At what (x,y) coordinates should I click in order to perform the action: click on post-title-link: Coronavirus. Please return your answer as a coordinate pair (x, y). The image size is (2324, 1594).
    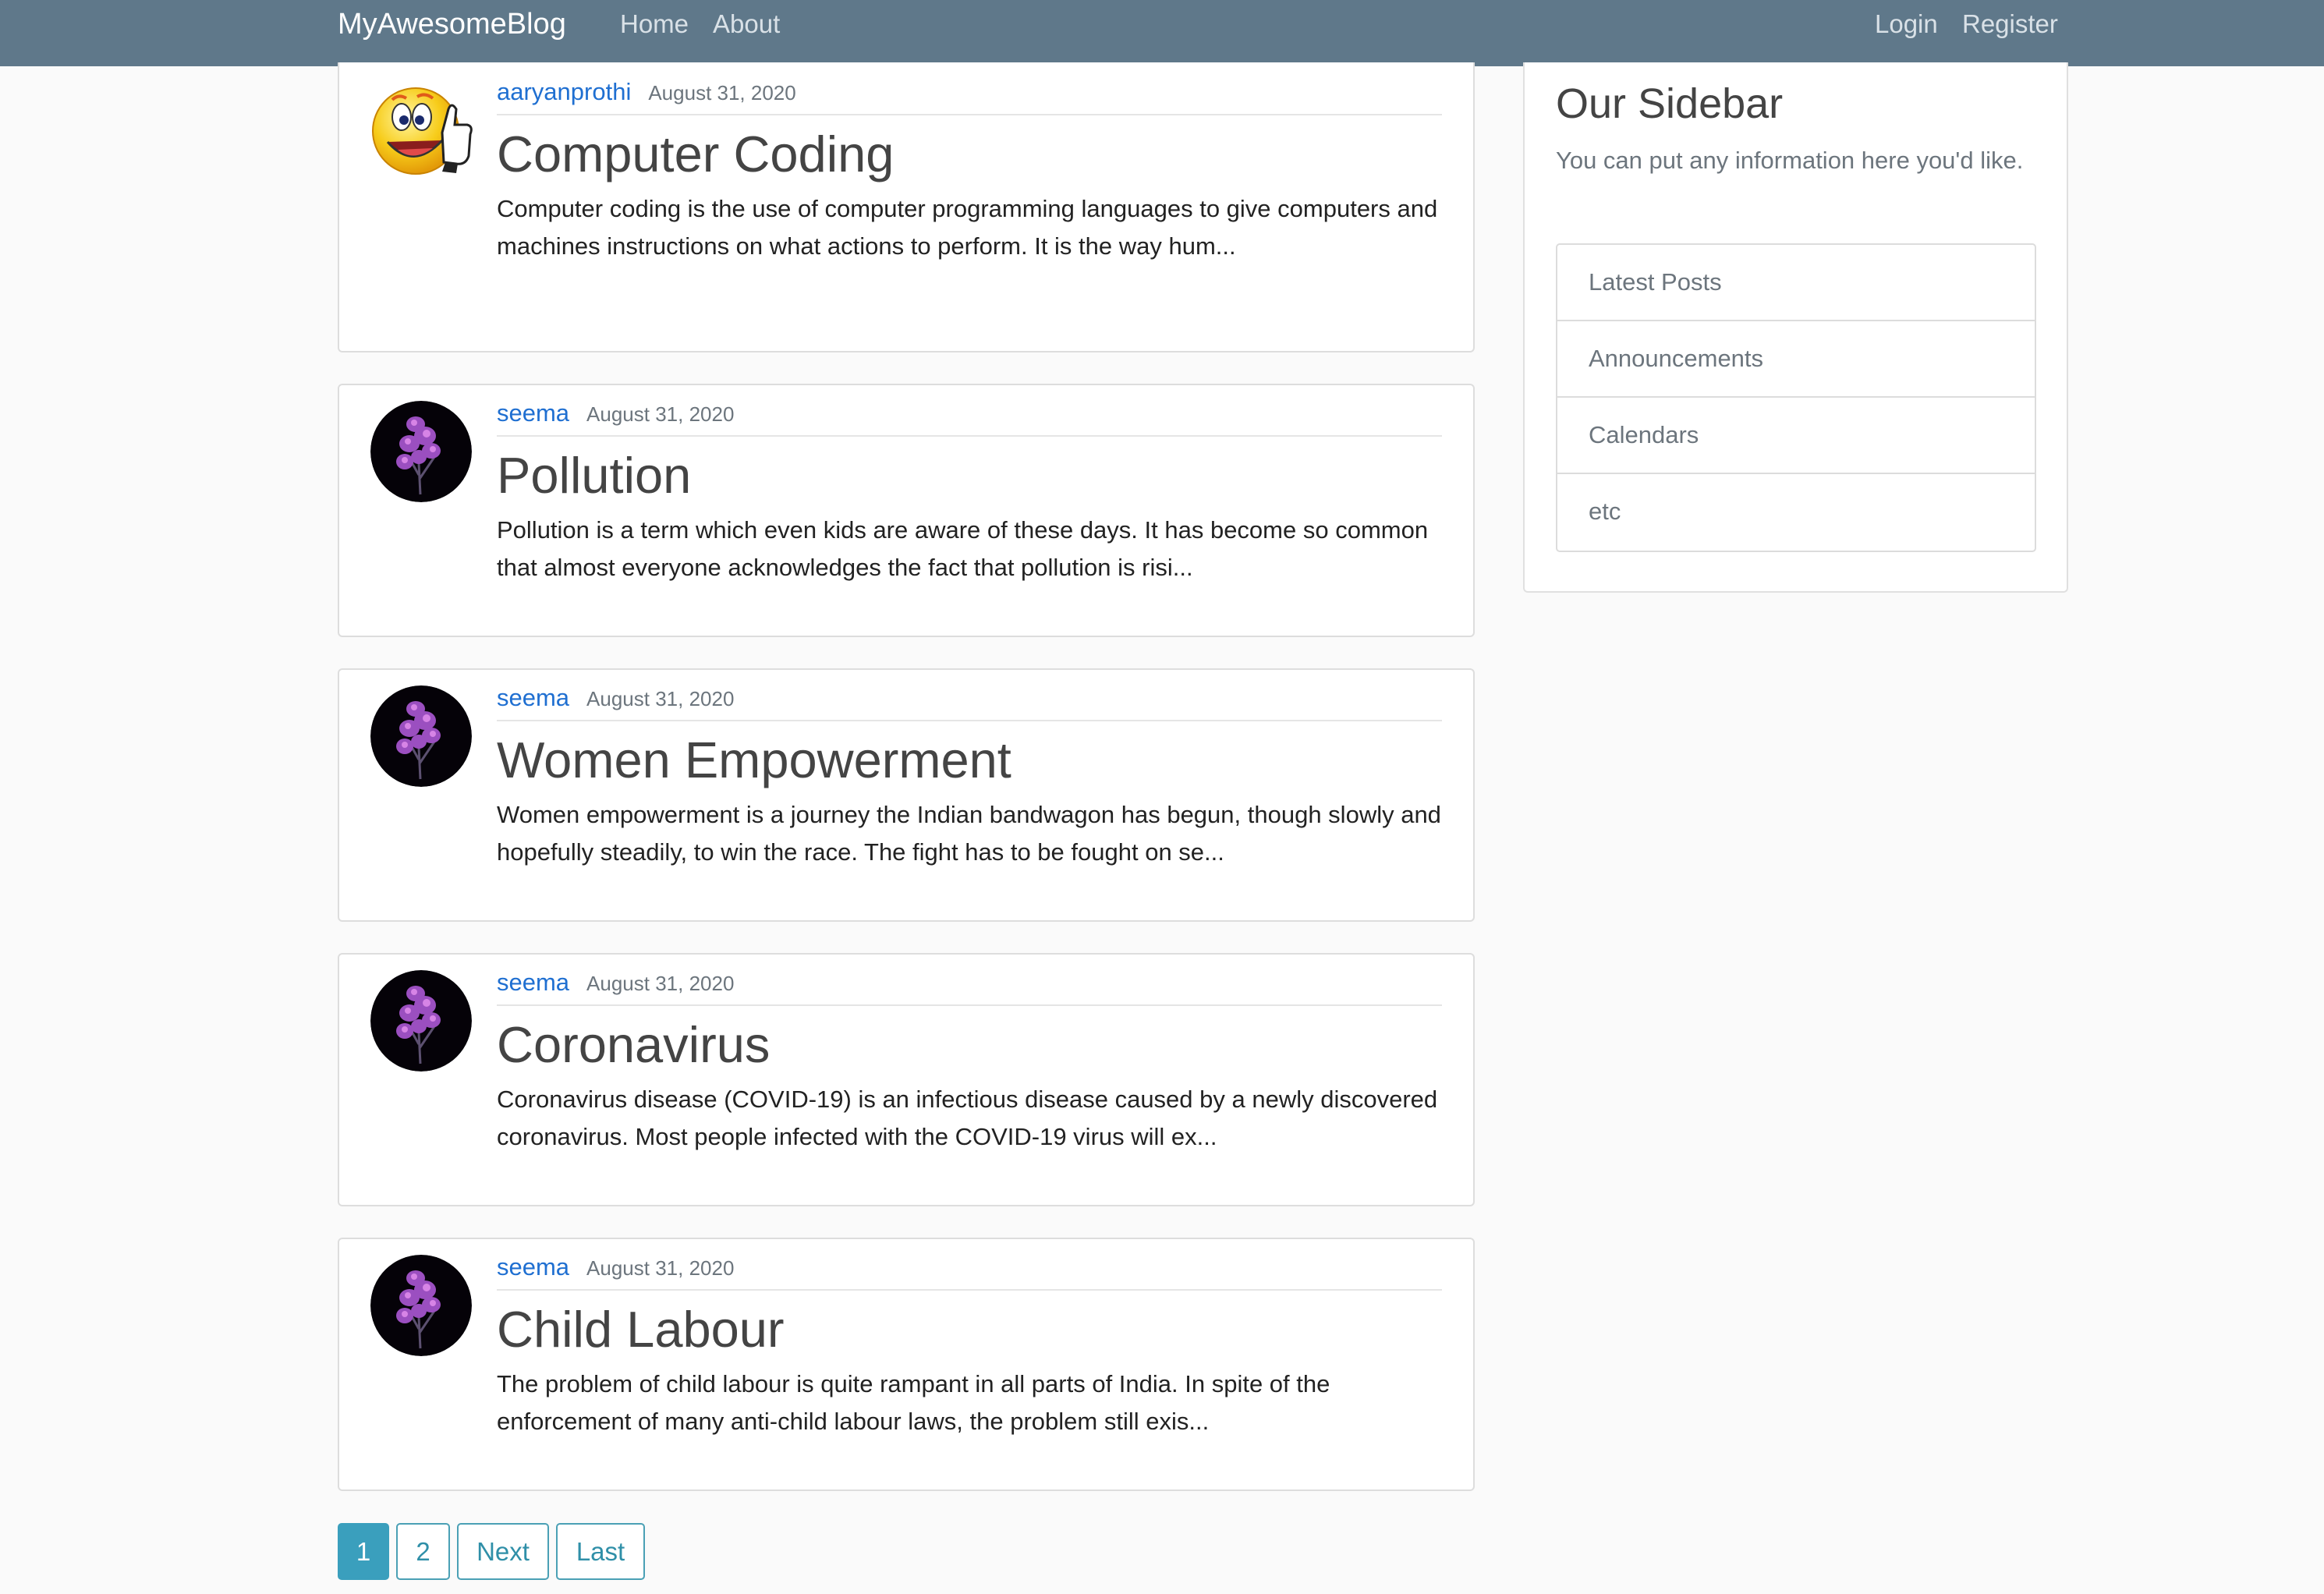
    Looking at the image, I should click on (969, 1045).